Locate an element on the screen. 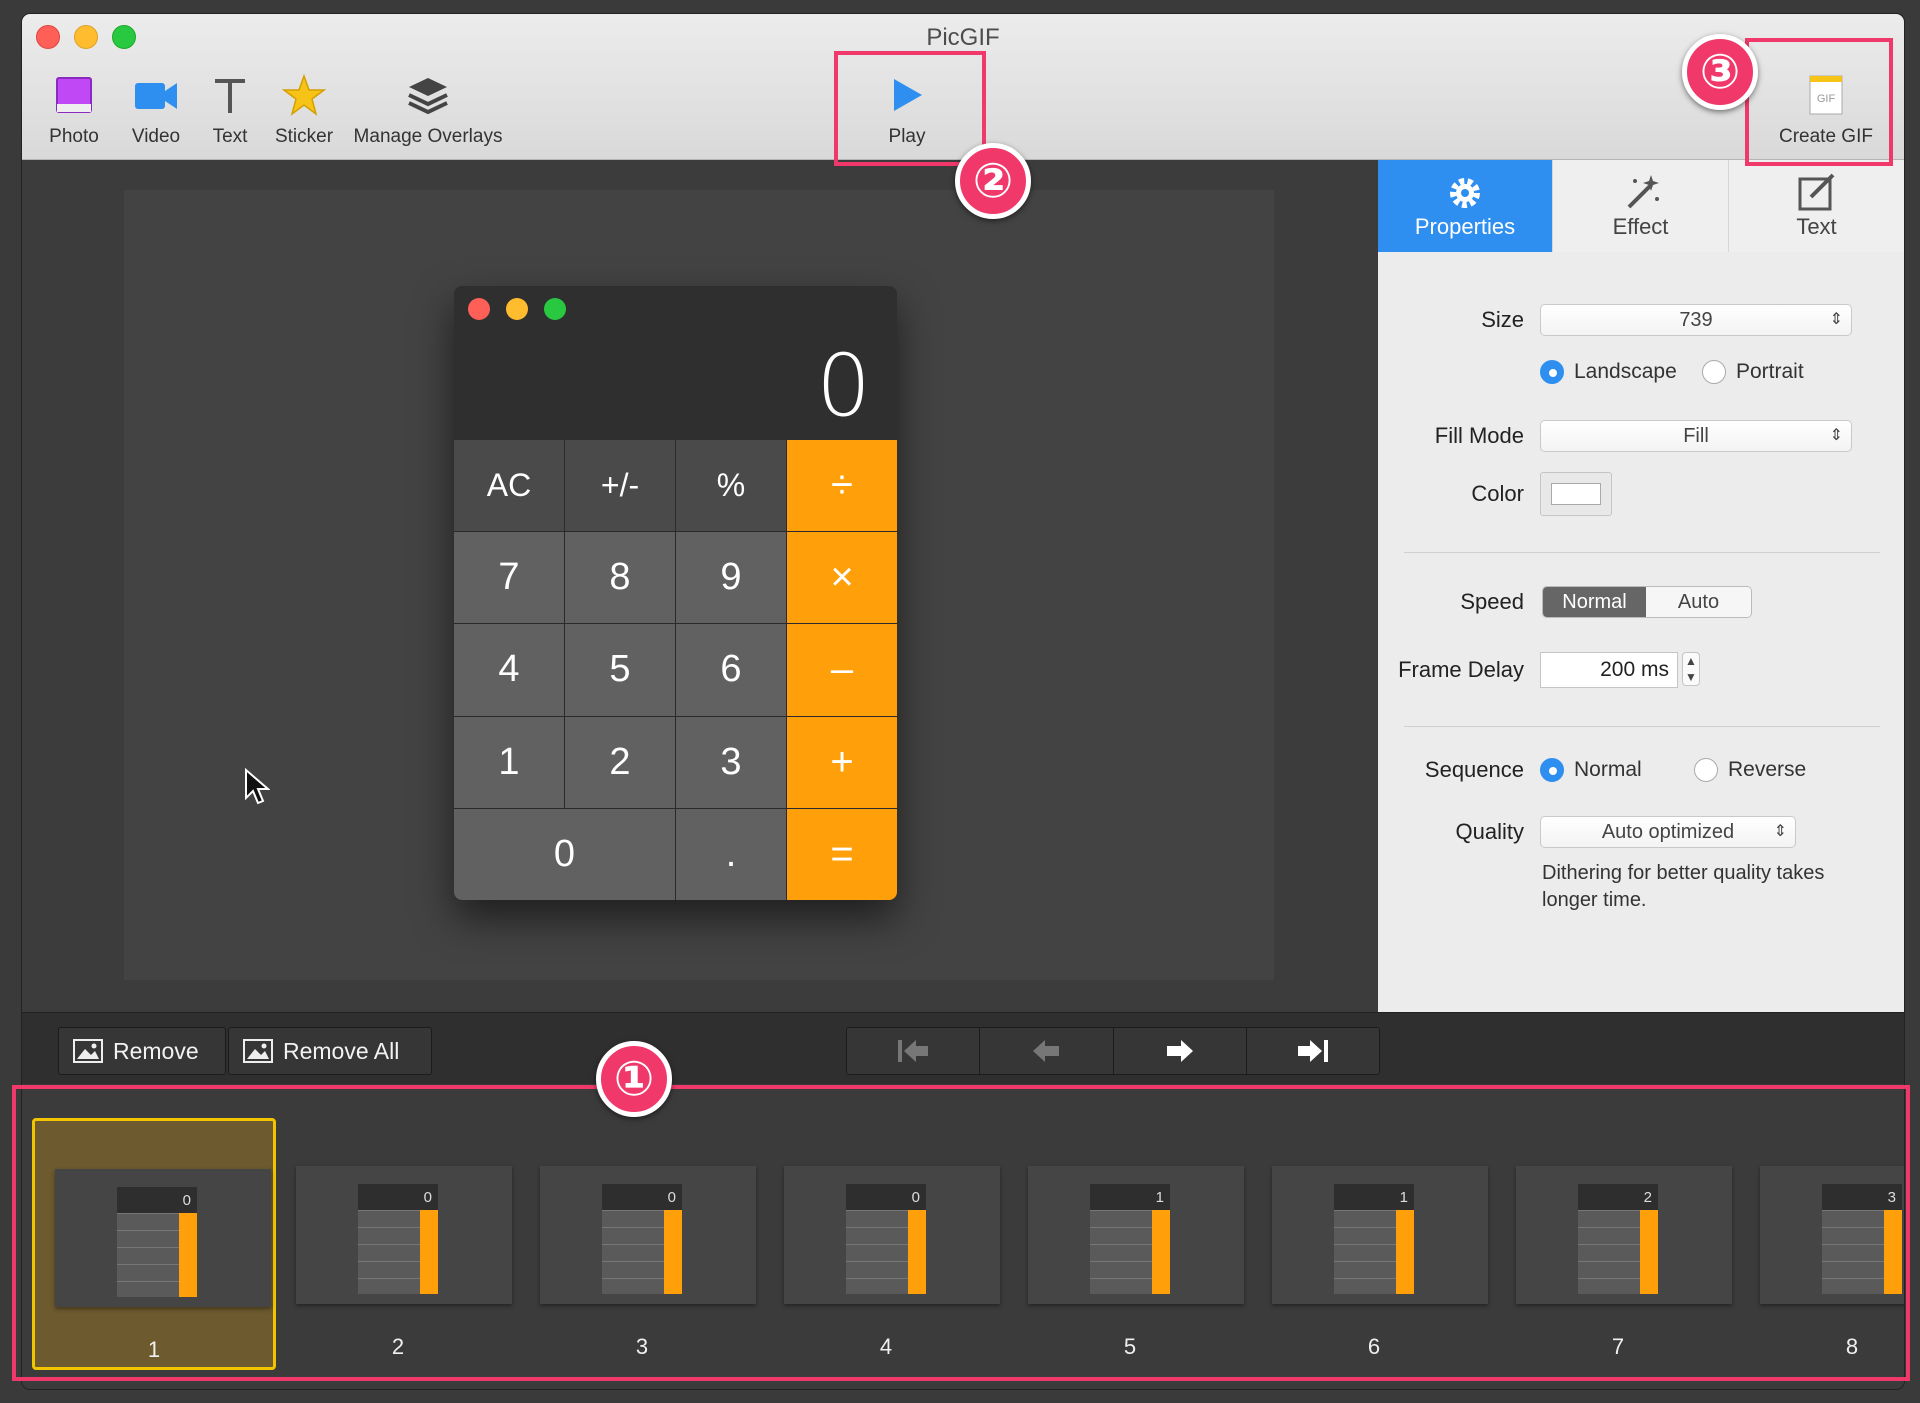 The height and width of the screenshot is (1403, 1920). fill-mode-select: Fill ⇕ is located at coordinates (1696, 436).